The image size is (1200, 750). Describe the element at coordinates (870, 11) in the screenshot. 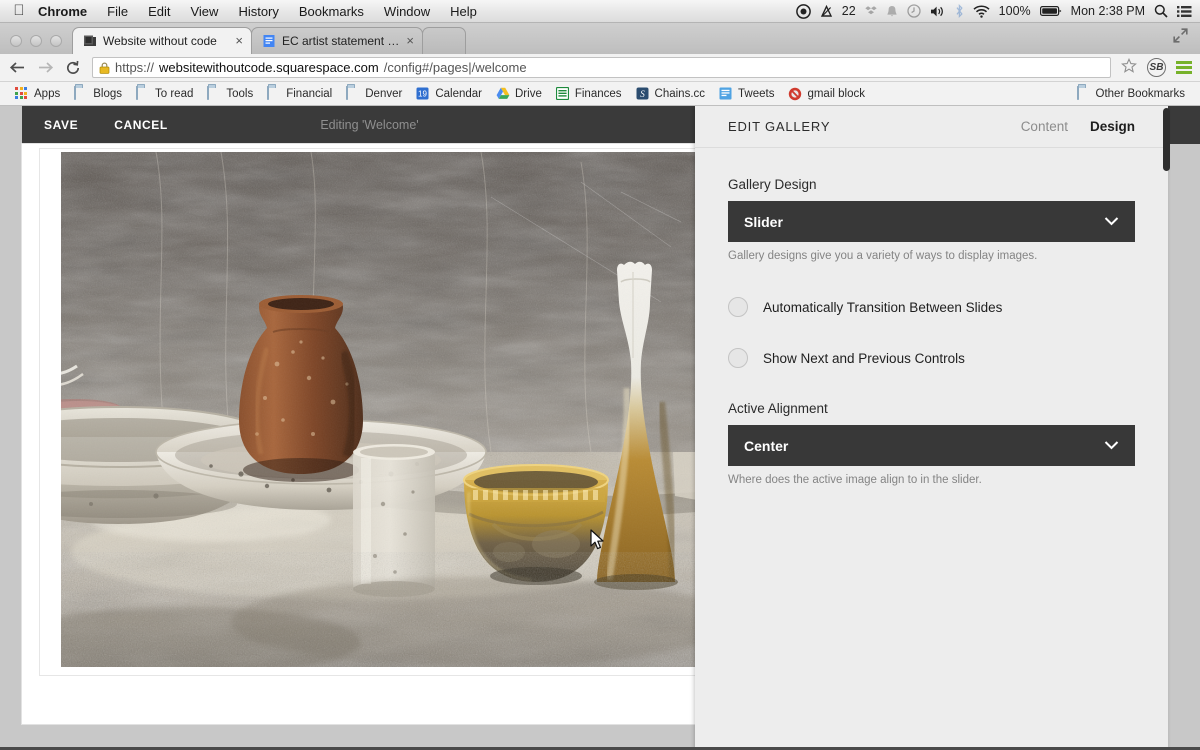

I see `dropbox-icon` at that location.